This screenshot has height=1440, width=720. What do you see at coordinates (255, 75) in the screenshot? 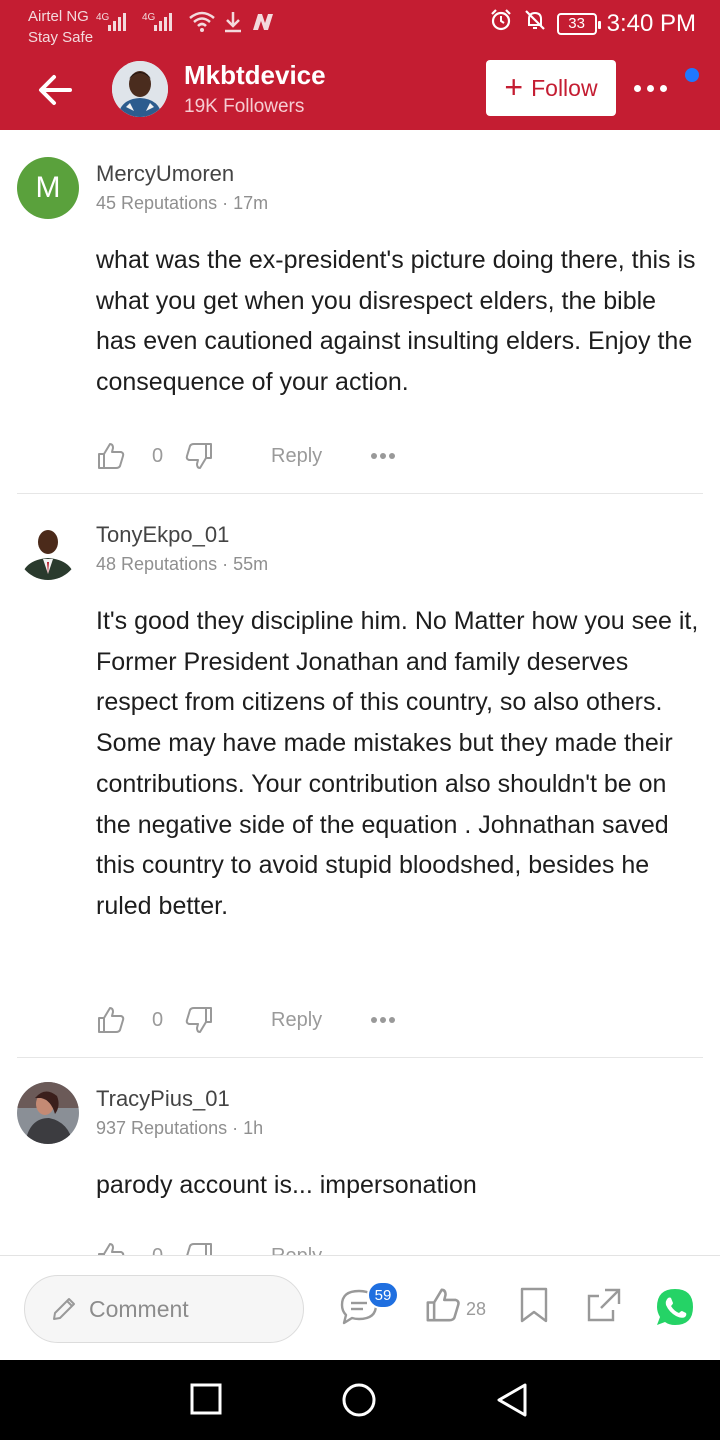
I see `channel-name: Mkbtdevice` at bounding box center [255, 75].